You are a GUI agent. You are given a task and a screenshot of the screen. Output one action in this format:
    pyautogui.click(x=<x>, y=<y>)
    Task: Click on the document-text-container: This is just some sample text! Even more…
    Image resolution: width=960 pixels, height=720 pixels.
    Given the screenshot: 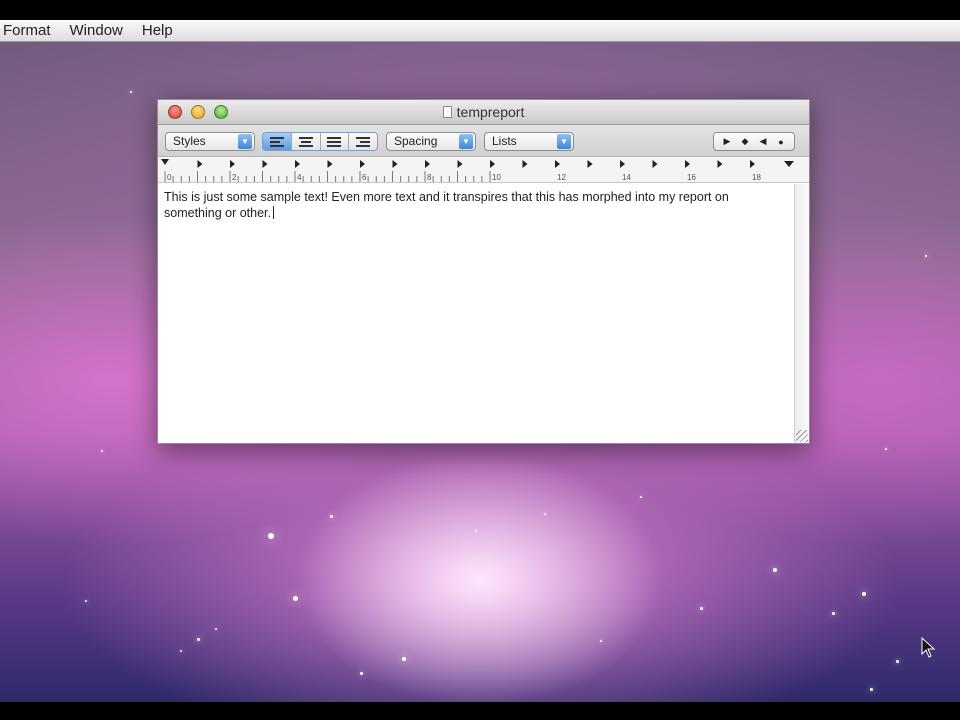 What is the action you would take?
    pyautogui.click(x=474, y=205)
    